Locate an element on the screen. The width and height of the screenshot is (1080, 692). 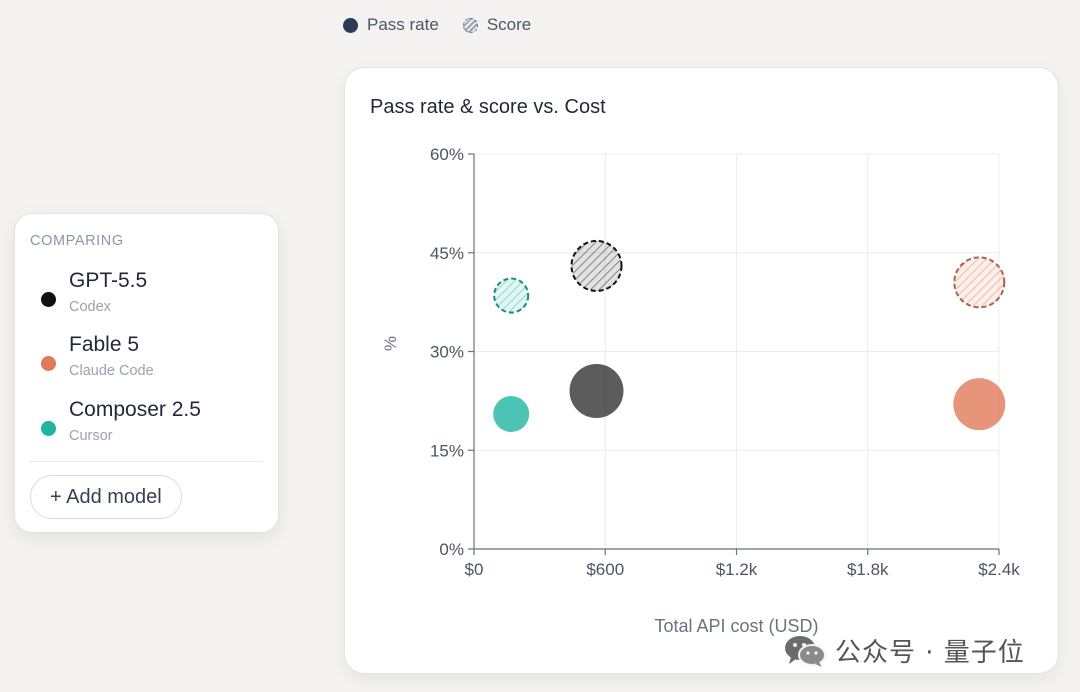
model-tool: Codex is located at coordinates (90, 307).